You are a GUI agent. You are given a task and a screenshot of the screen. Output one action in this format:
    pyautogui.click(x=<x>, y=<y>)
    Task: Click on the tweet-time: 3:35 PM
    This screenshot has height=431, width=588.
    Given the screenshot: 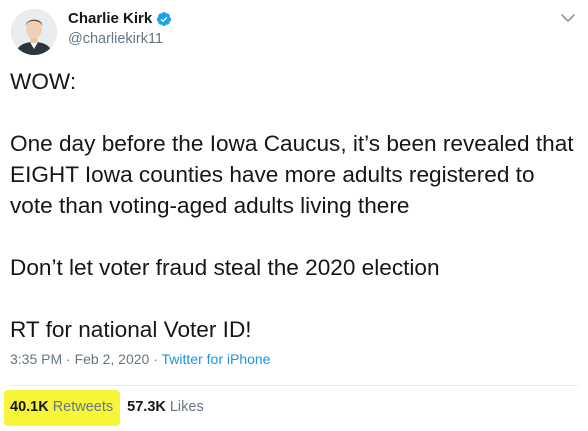 What is the action you would take?
    pyautogui.click(x=36, y=359)
    